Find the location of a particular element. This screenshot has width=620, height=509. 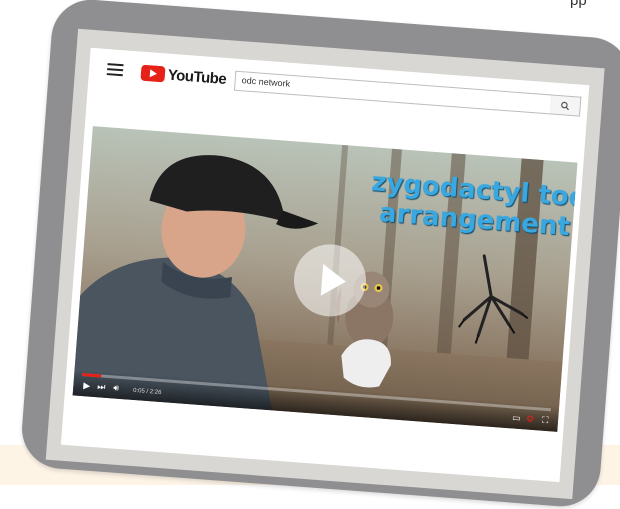

fullscreen-icon: ⛶ is located at coordinates (545, 420).